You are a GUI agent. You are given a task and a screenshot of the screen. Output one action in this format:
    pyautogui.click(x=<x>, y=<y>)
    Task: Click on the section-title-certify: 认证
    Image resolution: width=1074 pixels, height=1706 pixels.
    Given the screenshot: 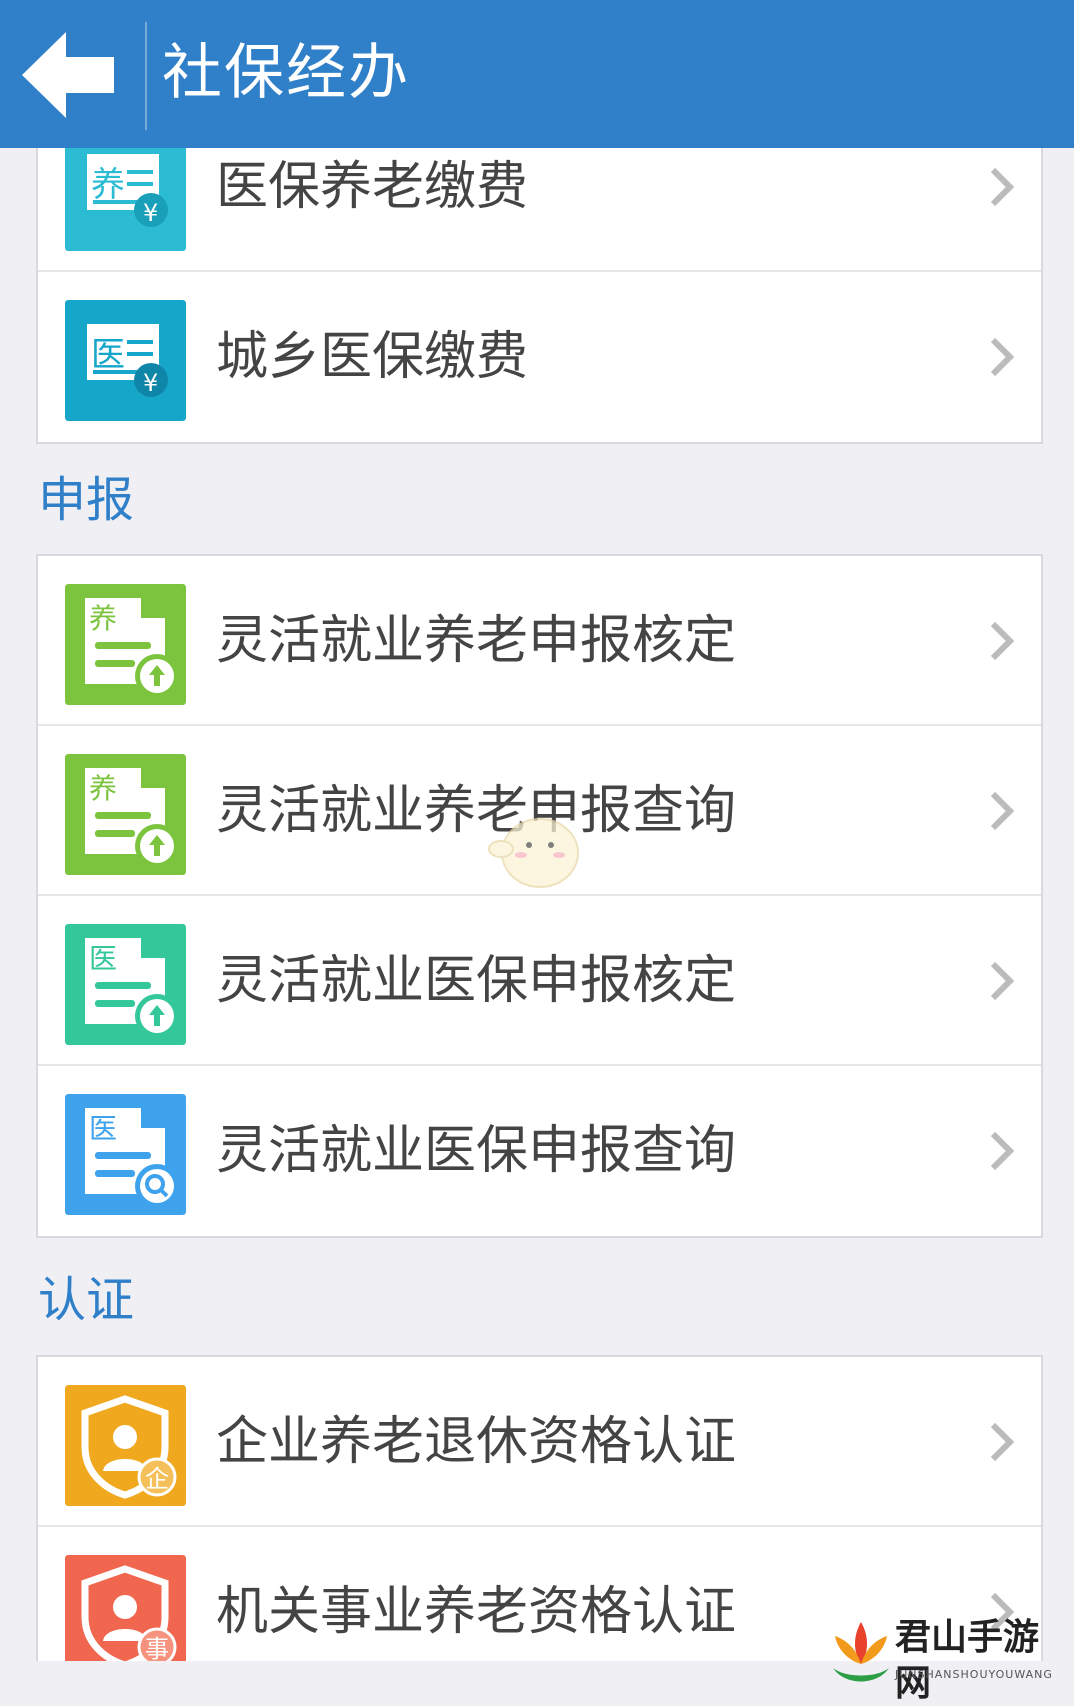 What is the action you would take?
    pyautogui.click(x=86, y=1300)
    